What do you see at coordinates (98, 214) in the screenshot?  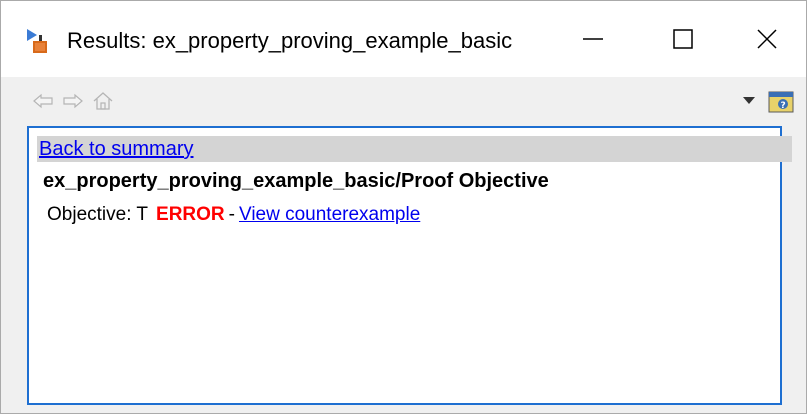 I see `objective-label: Objective: T` at bounding box center [98, 214].